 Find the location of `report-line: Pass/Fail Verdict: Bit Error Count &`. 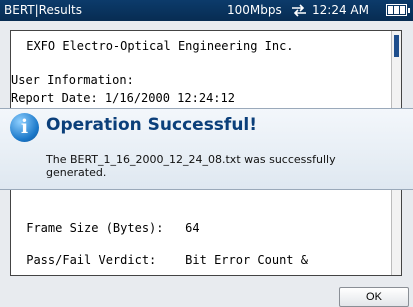

report-line: Pass/Fail Verdict: Bit Error Count & is located at coordinates (163, 260).